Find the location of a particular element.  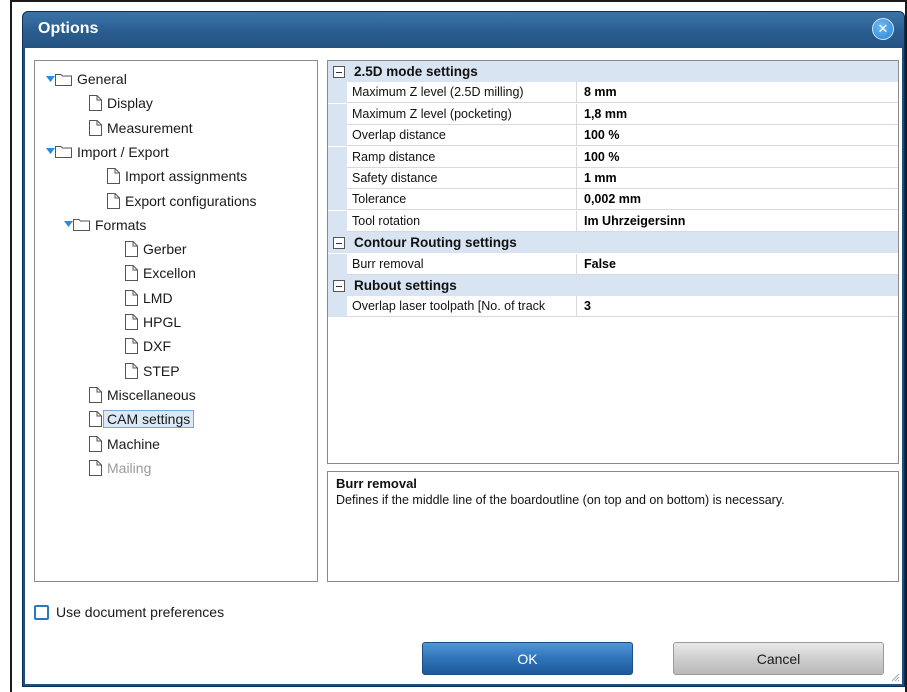

tree-item-import-export: Import / Export is located at coordinates (107, 152).